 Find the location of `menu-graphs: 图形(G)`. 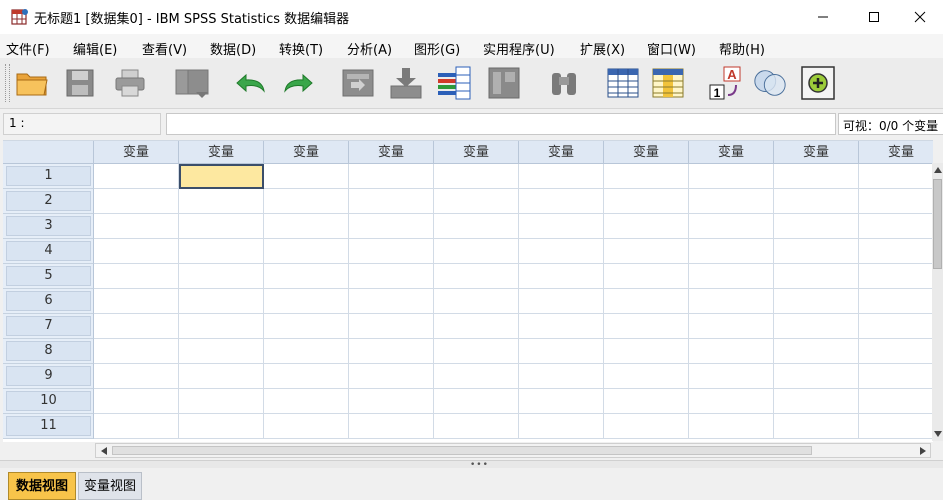

menu-graphs: 图形(G) is located at coordinates (437, 48).